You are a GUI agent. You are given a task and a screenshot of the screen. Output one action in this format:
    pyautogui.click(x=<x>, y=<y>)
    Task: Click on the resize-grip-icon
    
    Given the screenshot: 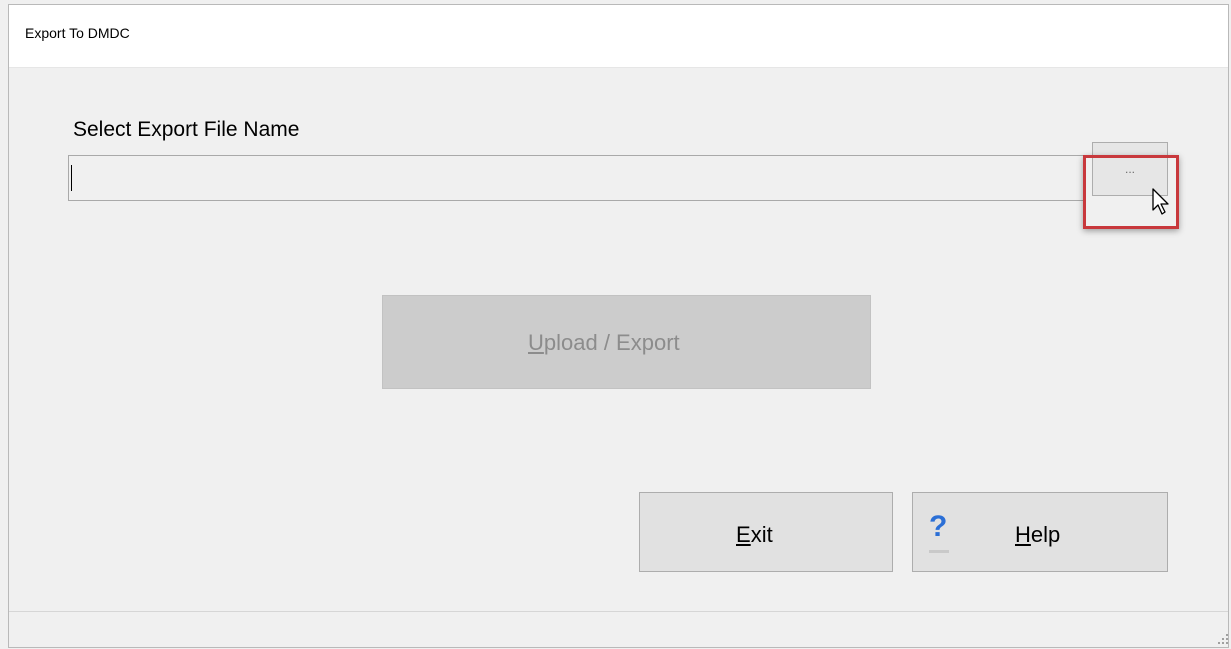 What is the action you would take?
    pyautogui.click(x=1223, y=639)
    